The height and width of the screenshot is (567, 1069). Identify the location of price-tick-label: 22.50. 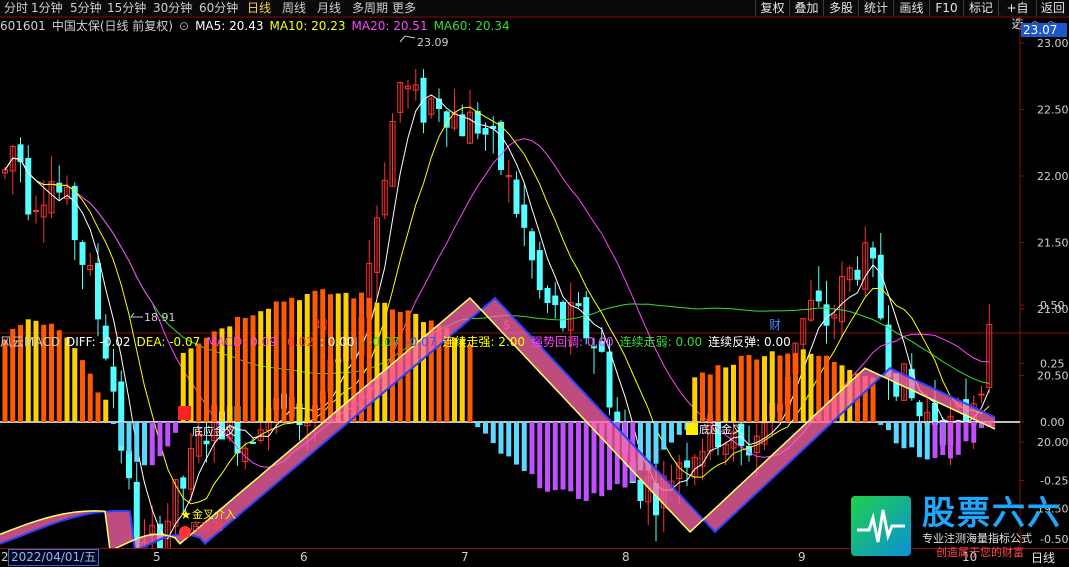
(1053, 110).